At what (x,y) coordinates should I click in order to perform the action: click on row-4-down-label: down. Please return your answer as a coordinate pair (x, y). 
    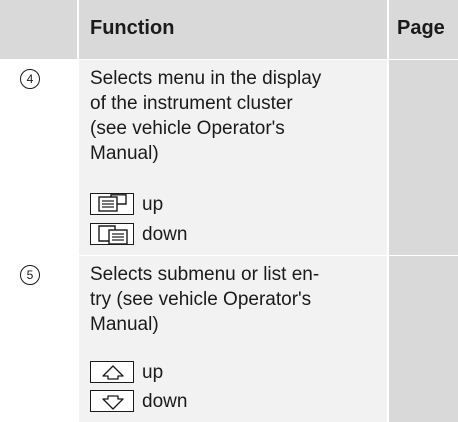
    Looking at the image, I should click on (165, 234).